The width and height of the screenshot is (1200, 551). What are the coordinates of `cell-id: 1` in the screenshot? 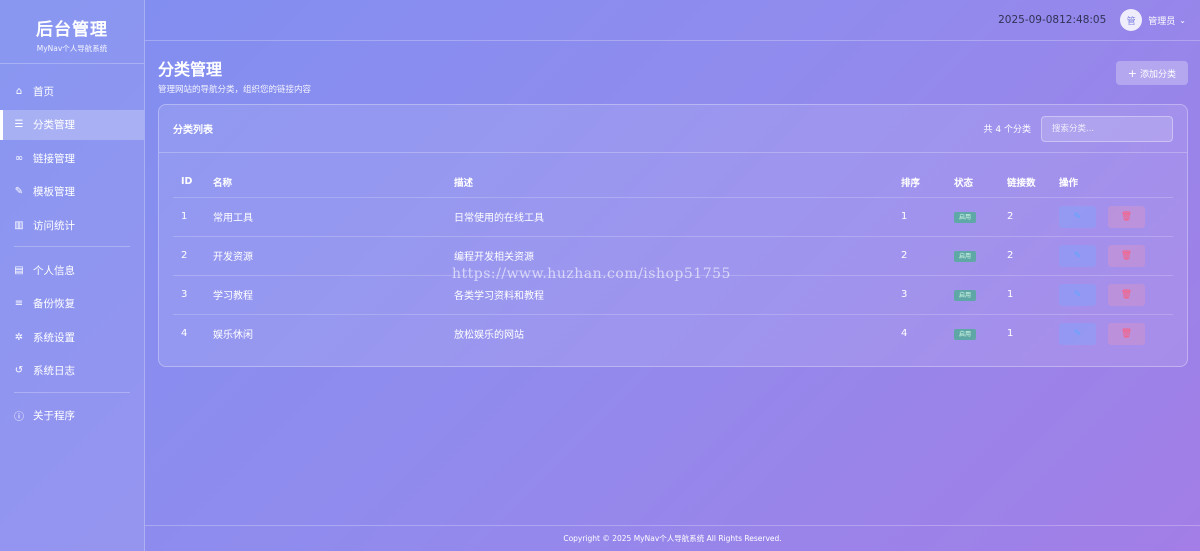 It's located at (193, 217).